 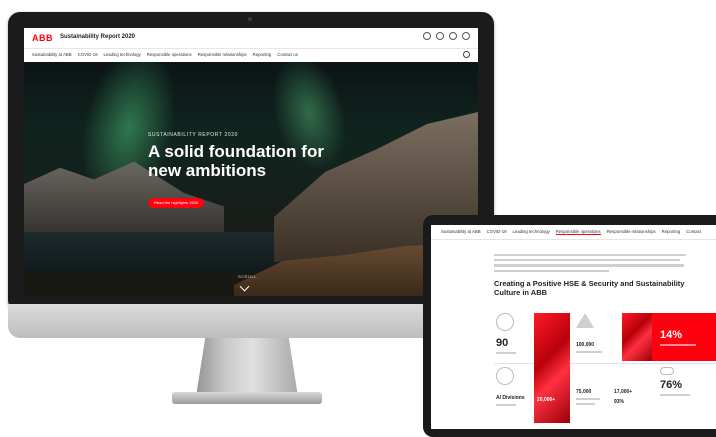 What do you see at coordinates (461, 232) in the screenshot?
I see `tab-nav-sustainability: Sustainability at ABB` at bounding box center [461, 232].